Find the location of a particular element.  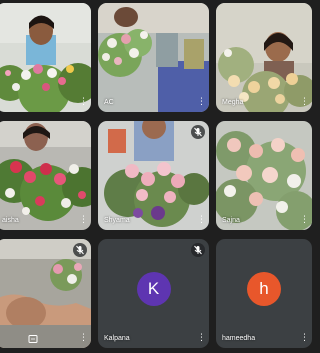

captions-icon is located at coordinates (33, 339).